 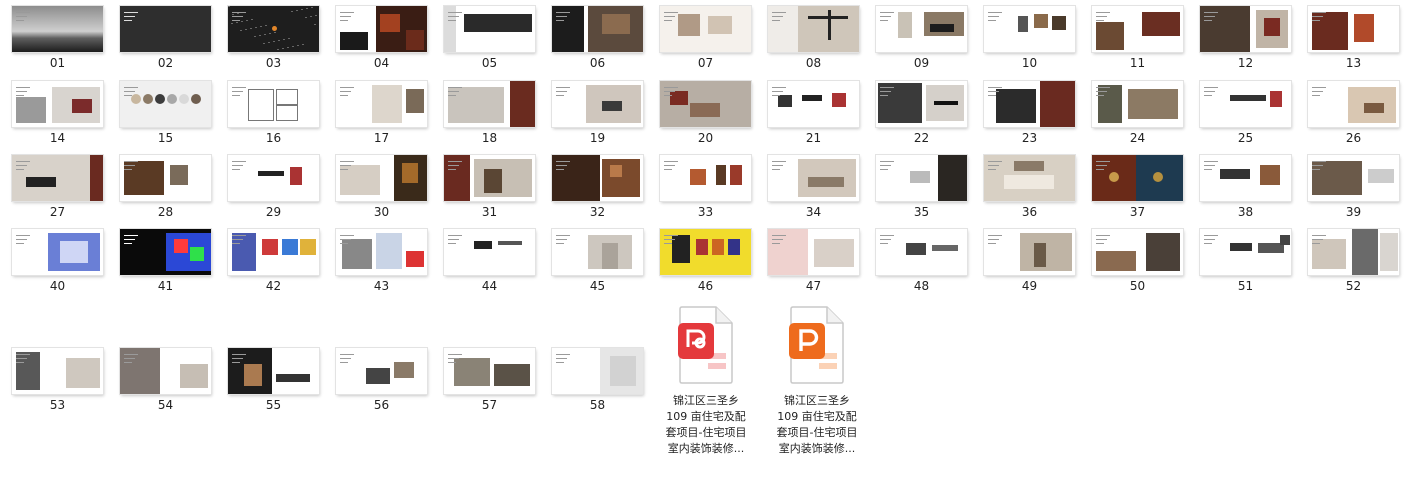 What do you see at coordinates (1029, 212) in the screenshot?
I see `slide-number-label: 36` at bounding box center [1029, 212].